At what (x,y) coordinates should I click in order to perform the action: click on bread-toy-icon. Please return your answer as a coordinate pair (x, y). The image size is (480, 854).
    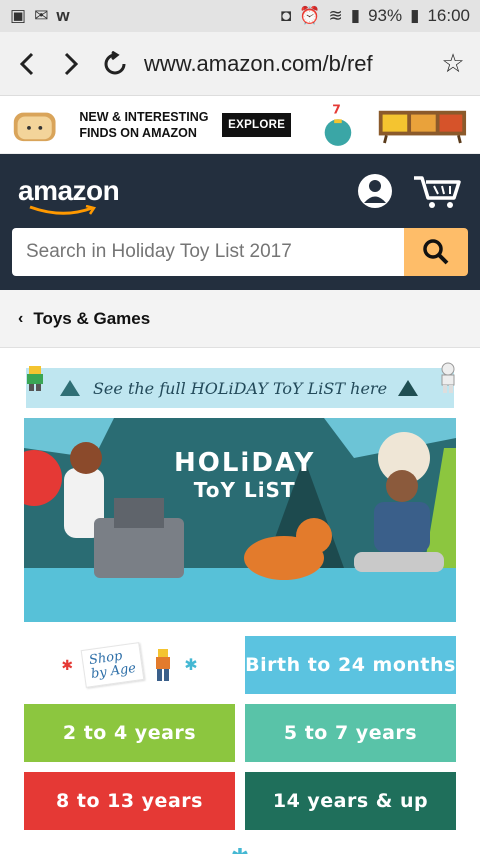
    Looking at the image, I should click on (34, 126).